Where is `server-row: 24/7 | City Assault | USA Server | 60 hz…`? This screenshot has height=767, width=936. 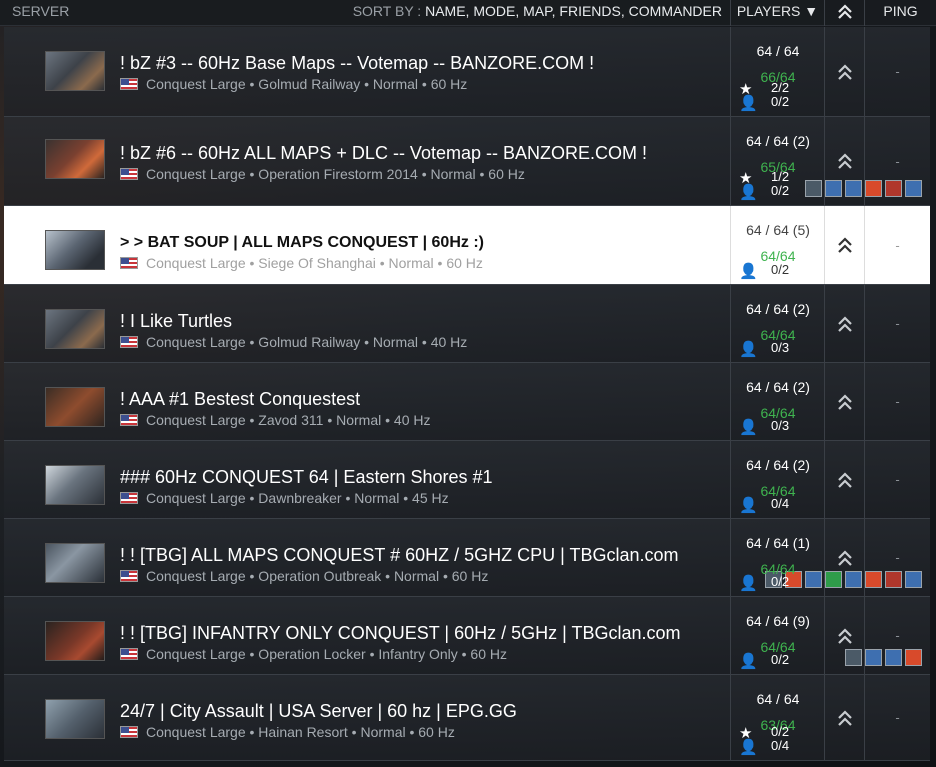
server-row: 24/7 | City Assault | USA Server | 60 hz… is located at coordinates (467, 718).